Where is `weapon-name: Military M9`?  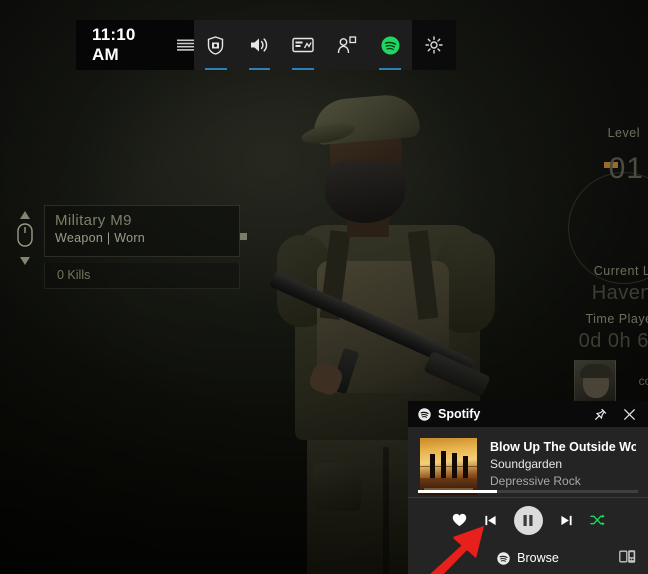 weapon-name: Military M9 is located at coordinates (93, 220).